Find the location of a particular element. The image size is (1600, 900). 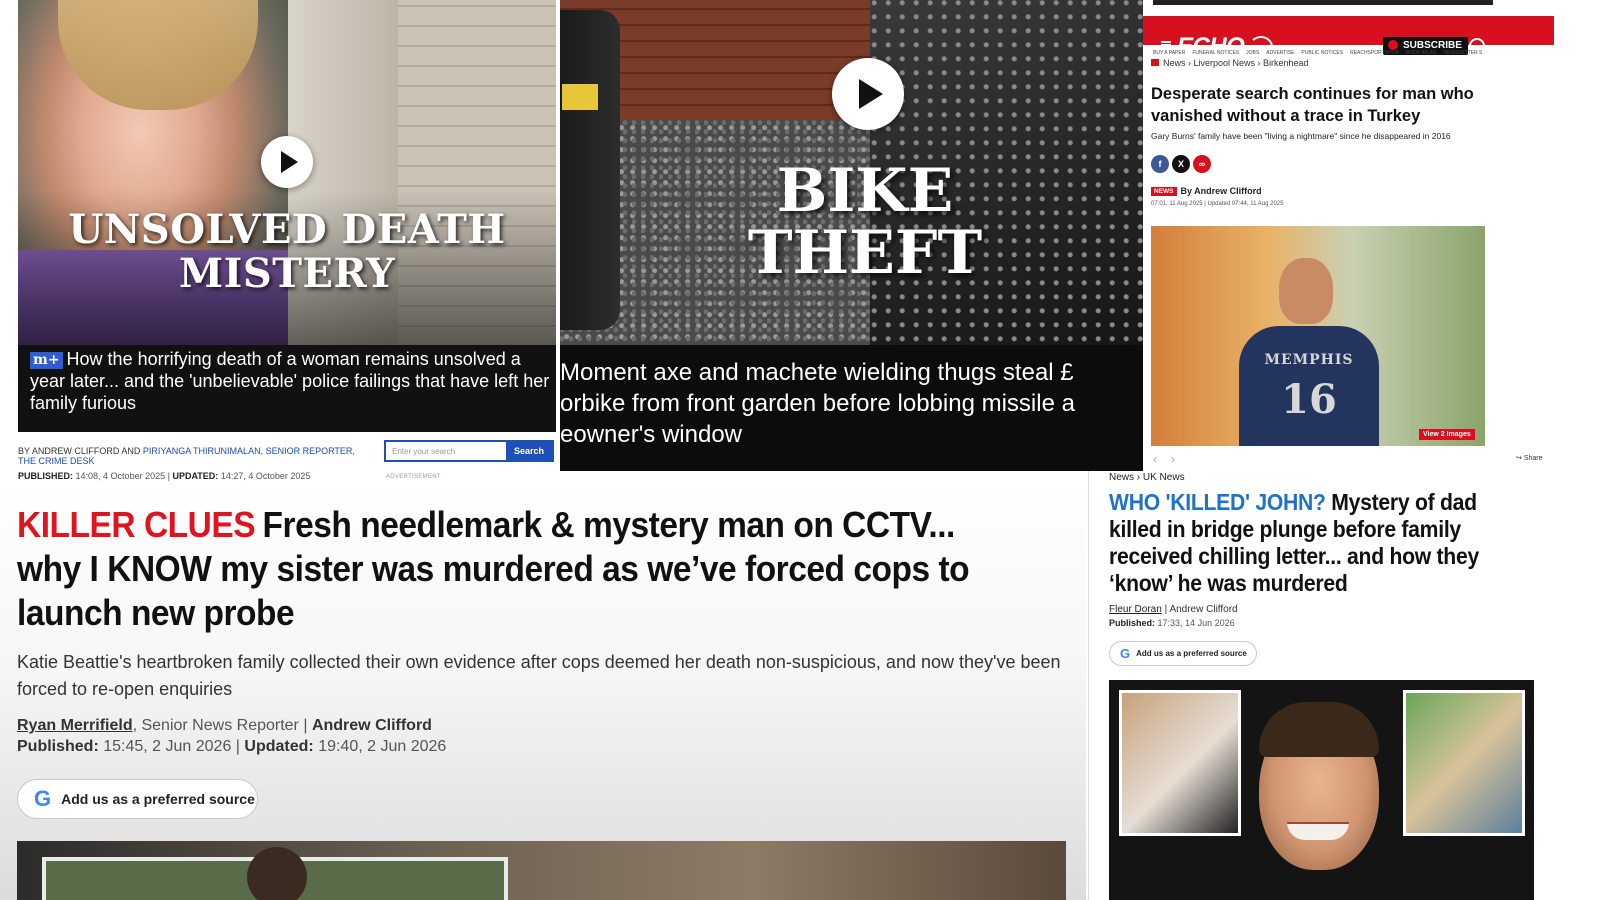

number-plate is located at coordinates (580, 97).